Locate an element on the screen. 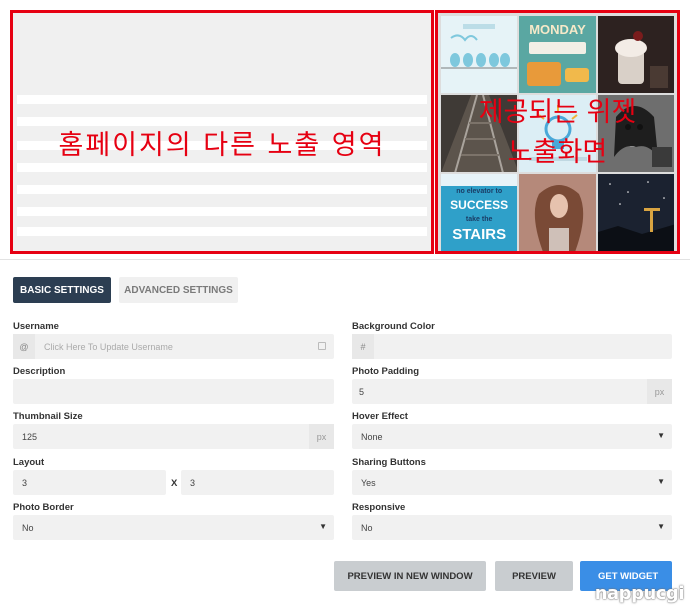 The height and width of the screenshot is (610, 690). up-panel is located at coordinates (544, 74).